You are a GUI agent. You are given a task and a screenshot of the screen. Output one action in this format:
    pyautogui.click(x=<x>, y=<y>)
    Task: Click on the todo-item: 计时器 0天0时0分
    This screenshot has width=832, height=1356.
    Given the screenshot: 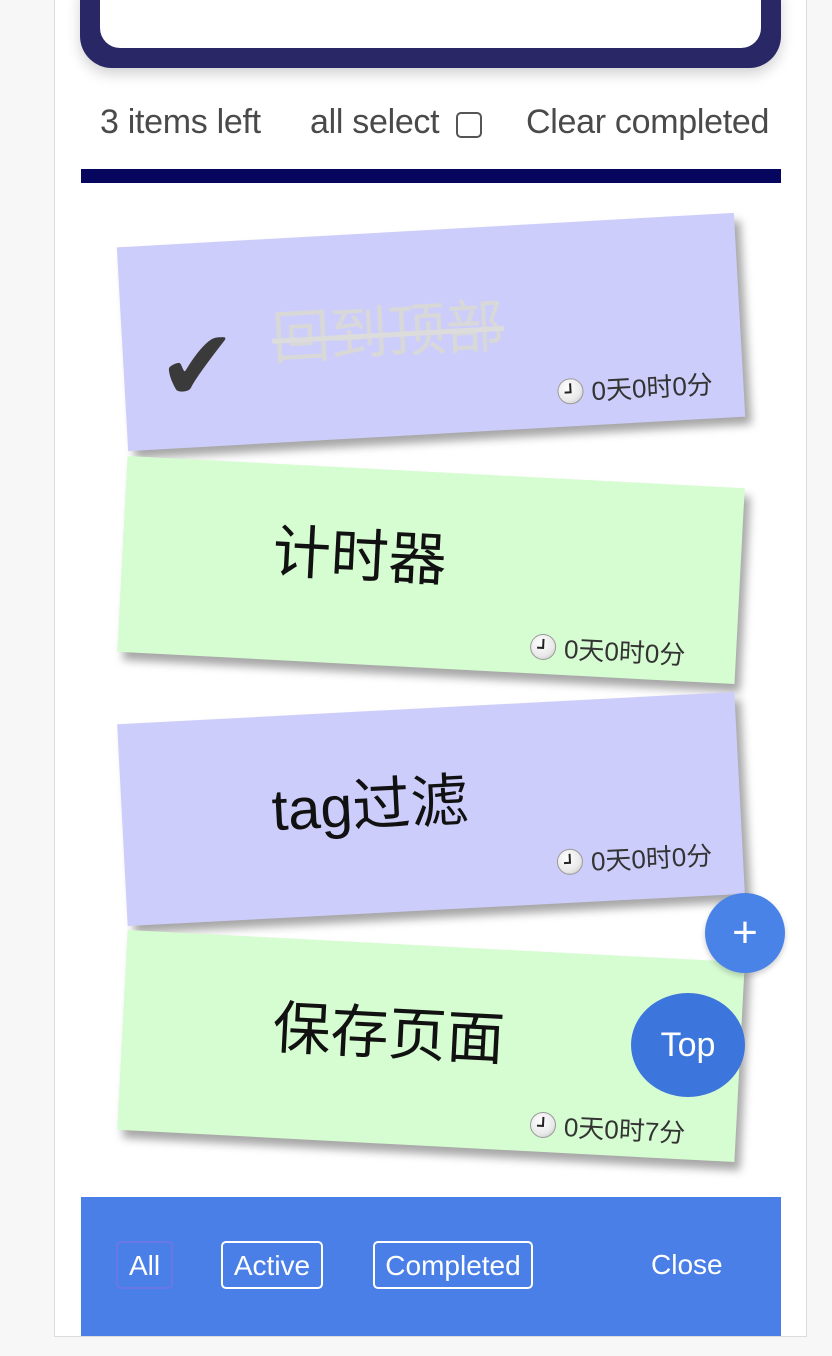 What is the action you would take?
    pyautogui.click(x=431, y=570)
    